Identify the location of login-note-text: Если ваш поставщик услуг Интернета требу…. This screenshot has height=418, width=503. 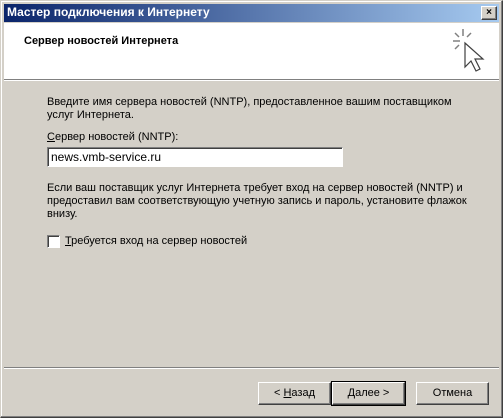
(257, 201).